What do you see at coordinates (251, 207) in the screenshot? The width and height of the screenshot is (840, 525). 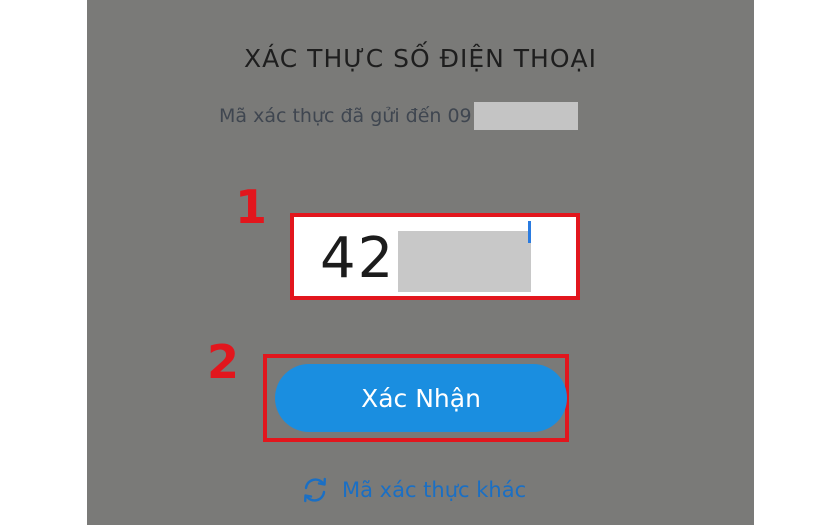 I see `annotation-marker-1: 1` at bounding box center [251, 207].